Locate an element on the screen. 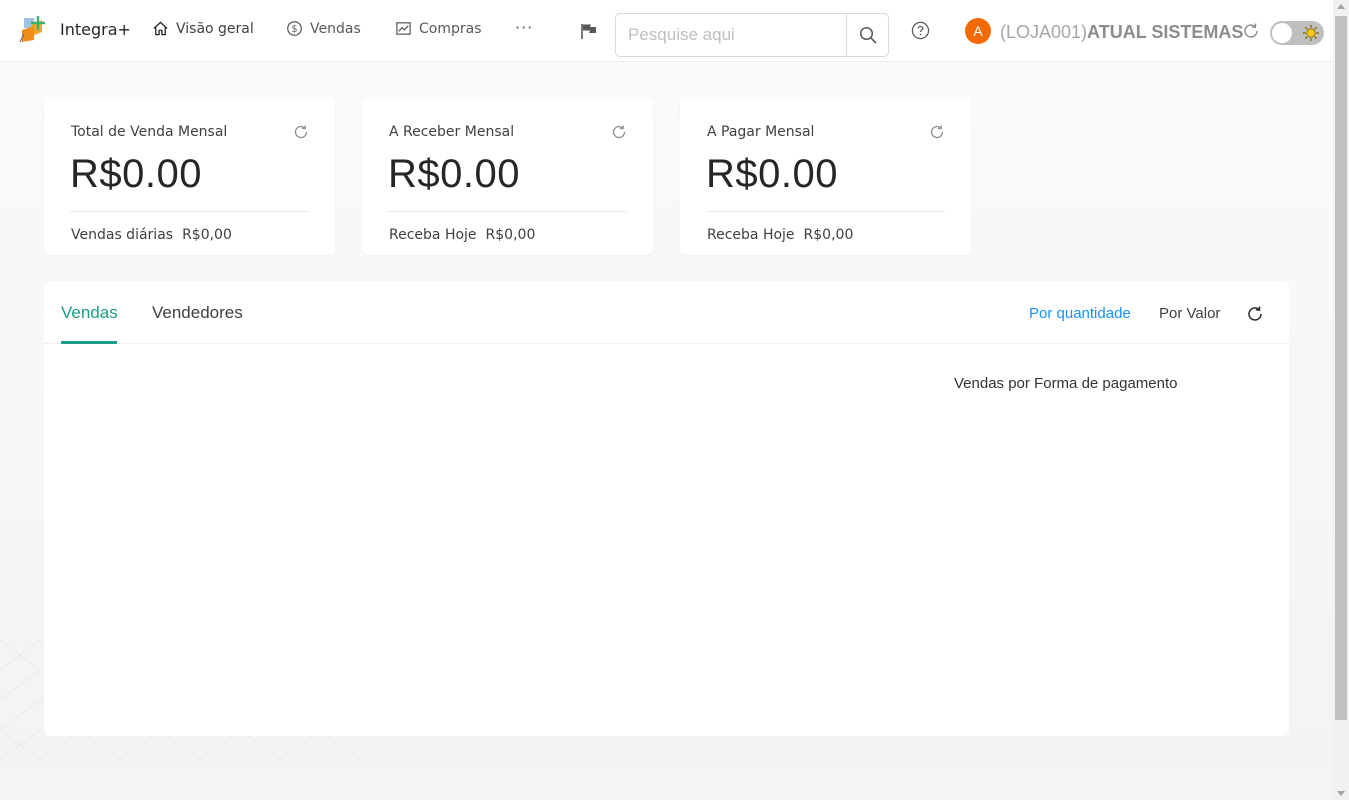  search-icon is located at coordinates (867, 35).